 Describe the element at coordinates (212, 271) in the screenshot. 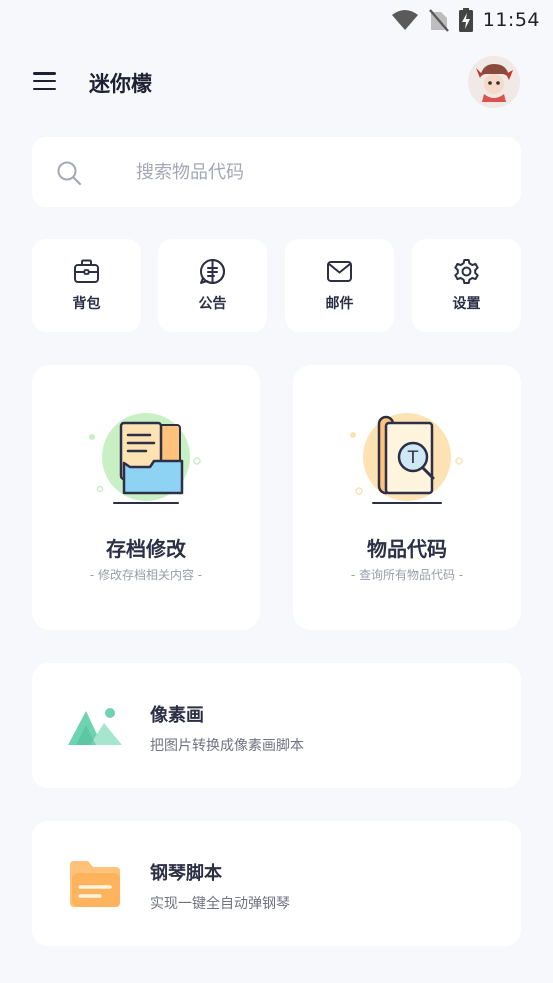

I see `announcement-icon` at that location.